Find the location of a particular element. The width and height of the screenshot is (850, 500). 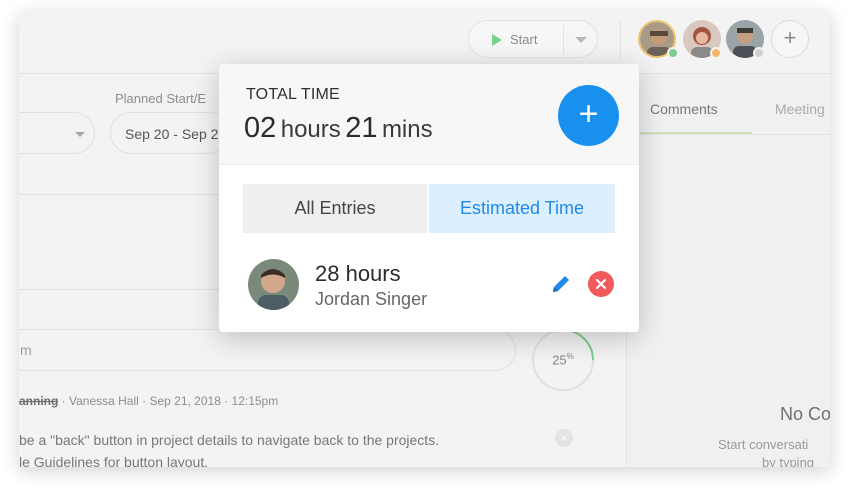

avatar is located at coordinates (273, 284).